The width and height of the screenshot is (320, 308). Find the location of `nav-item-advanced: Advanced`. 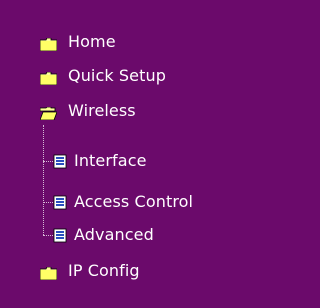

nav-item-advanced: Advanced is located at coordinates (103, 235).